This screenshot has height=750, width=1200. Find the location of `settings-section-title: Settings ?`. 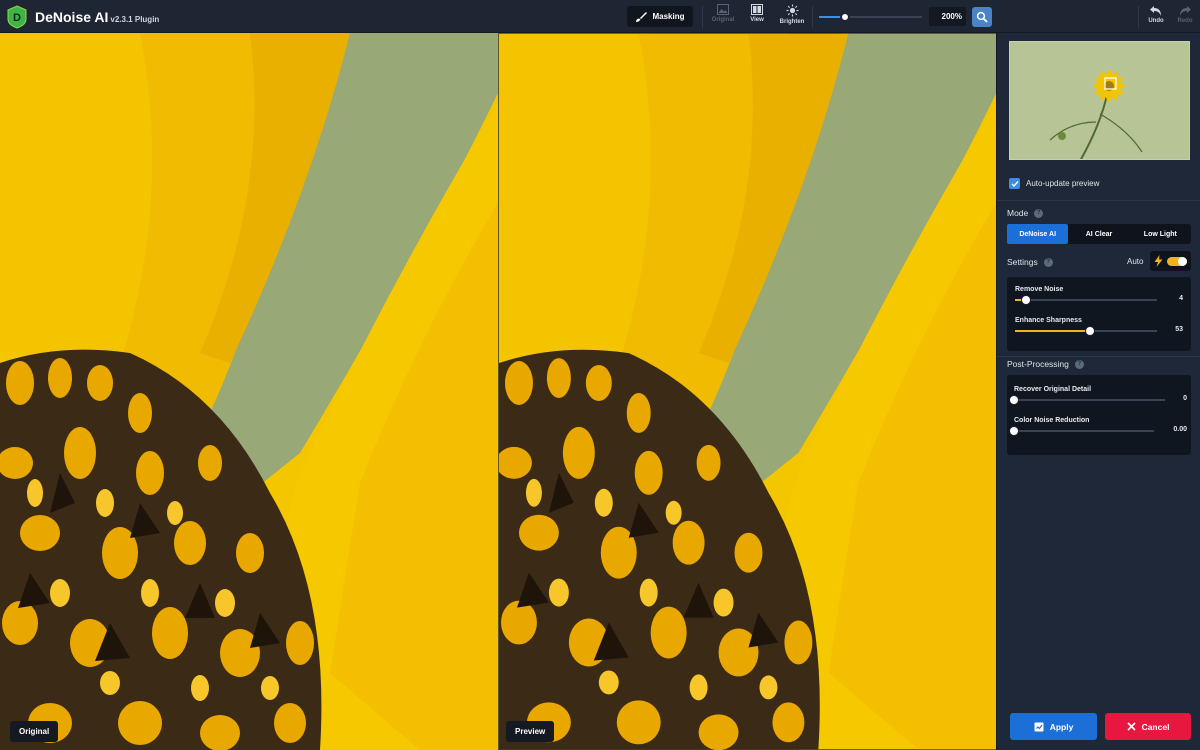

settings-section-title: Settings ? is located at coordinates (1030, 262).